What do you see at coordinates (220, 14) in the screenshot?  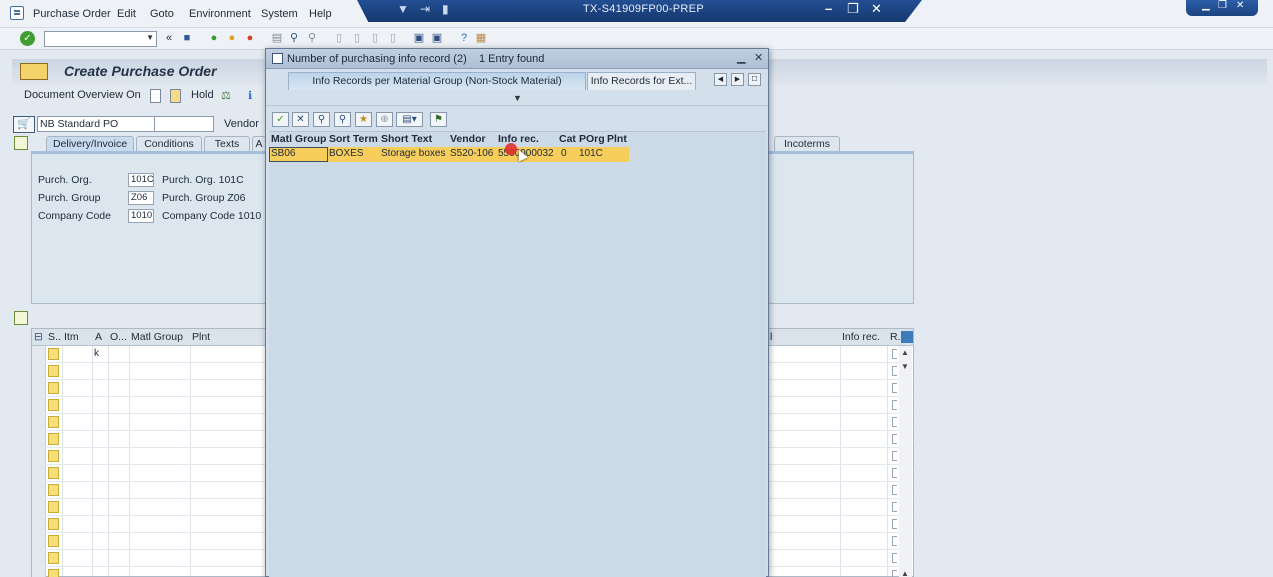 I see `menu-environment: Environment` at bounding box center [220, 14].